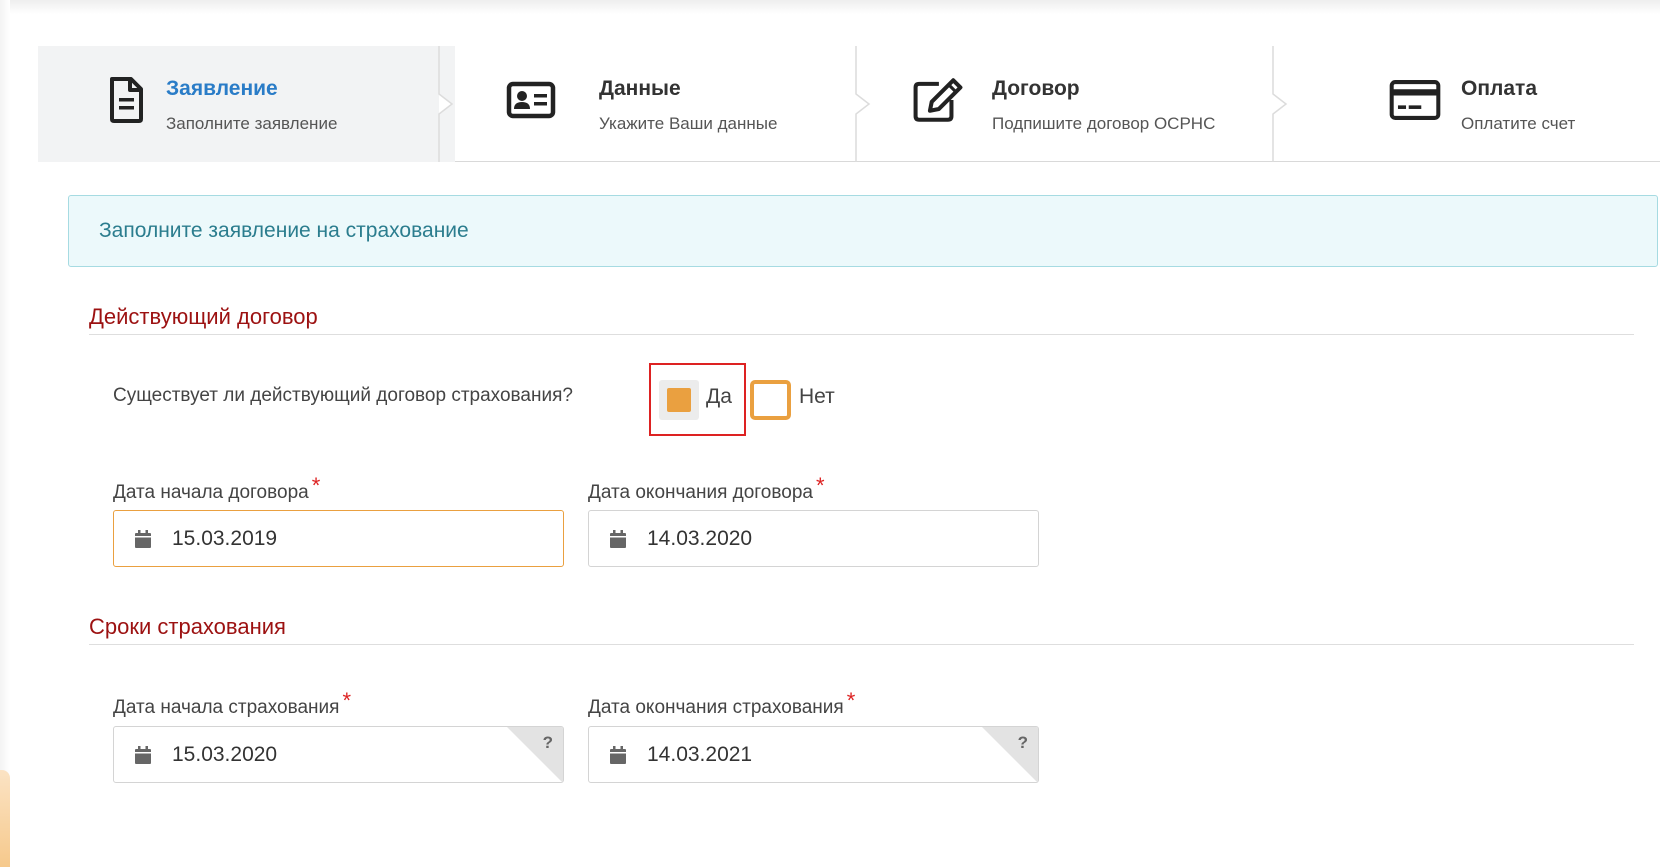 The height and width of the screenshot is (867, 1660). I want to click on step-subtitle: Подпишите договор ОСРНС, so click(1104, 123).